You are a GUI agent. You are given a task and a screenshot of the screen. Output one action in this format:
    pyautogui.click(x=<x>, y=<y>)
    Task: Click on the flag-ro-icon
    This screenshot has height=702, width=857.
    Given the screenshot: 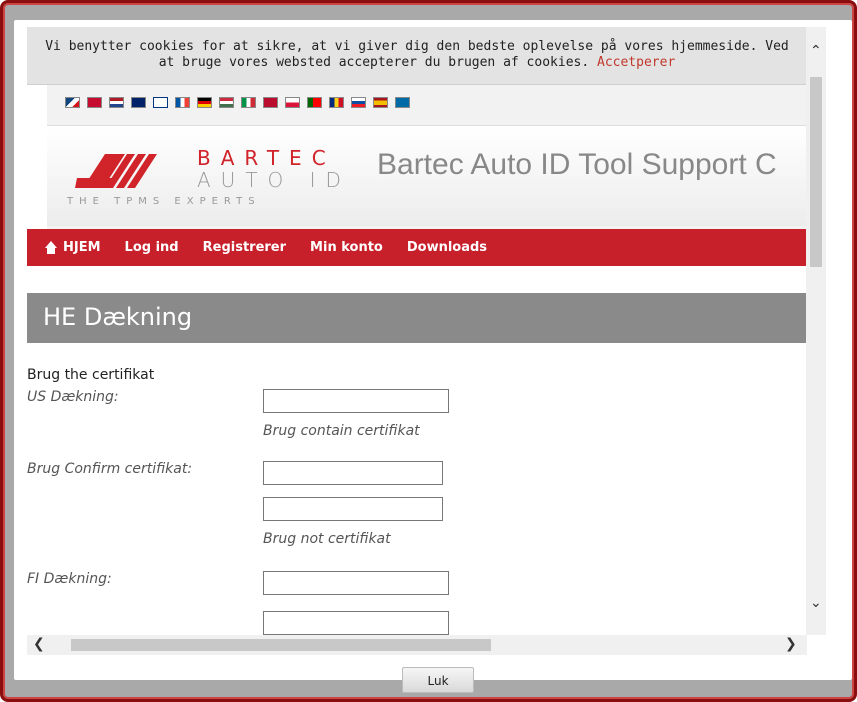 What is the action you would take?
    pyautogui.click(x=336, y=102)
    